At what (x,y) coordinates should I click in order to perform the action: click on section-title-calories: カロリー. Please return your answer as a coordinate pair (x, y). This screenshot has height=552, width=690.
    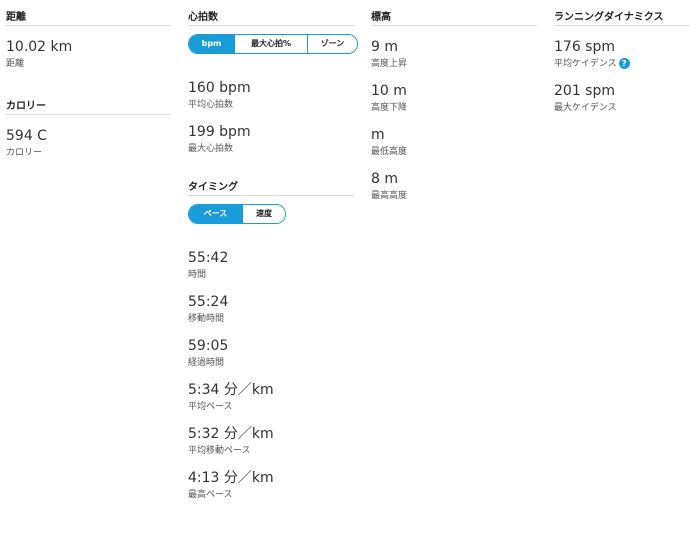
    Looking at the image, I should click on (88, 102).